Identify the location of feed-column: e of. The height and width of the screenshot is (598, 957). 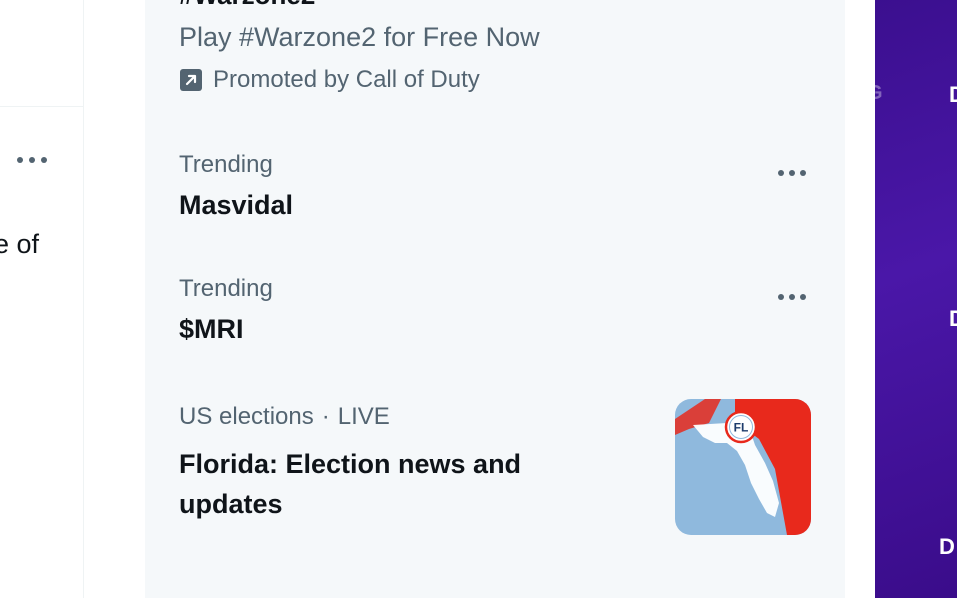
(42, 299).